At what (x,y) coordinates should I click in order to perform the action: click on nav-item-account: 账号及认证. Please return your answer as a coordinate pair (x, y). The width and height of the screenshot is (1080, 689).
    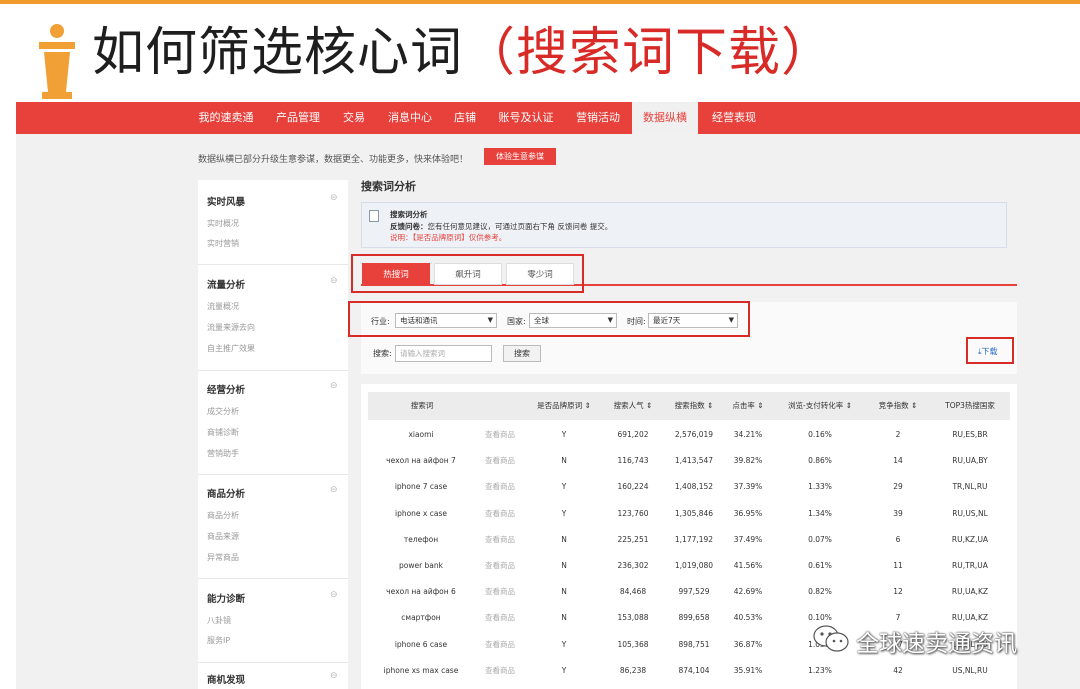
    Looking at the image, I should click on (526, 118).